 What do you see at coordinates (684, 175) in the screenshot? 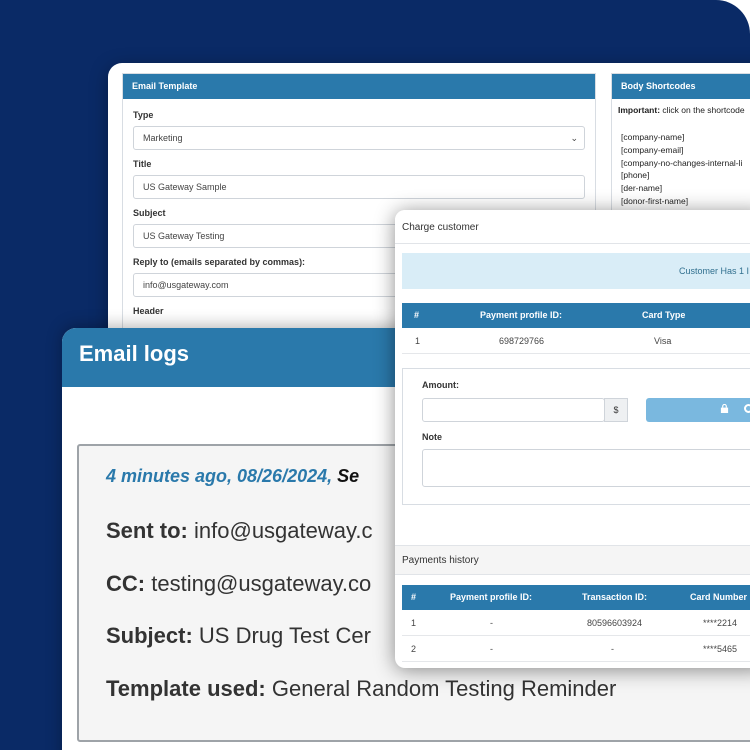
I see `shortcode-item: [phone]` at bounding box center [684, 175].